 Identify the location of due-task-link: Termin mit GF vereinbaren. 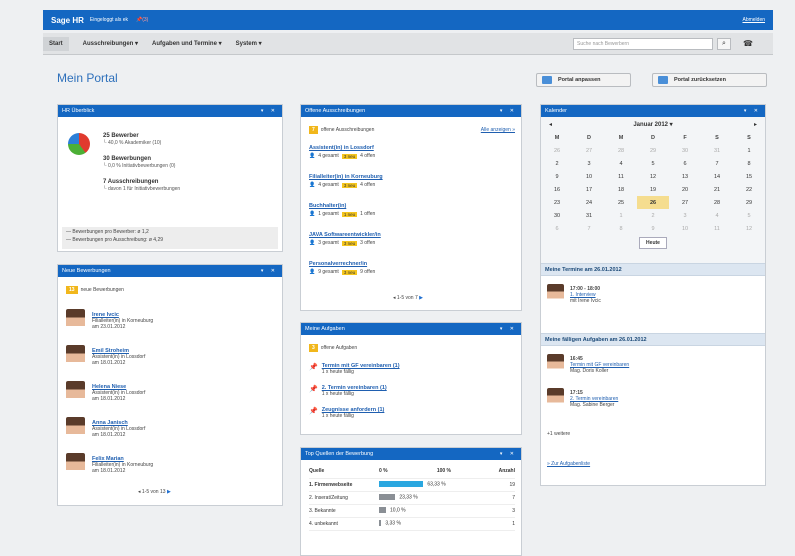
(599, 365).